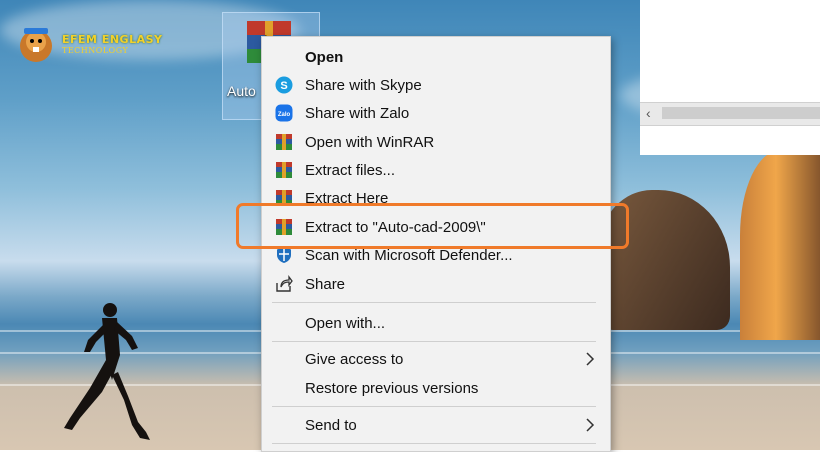 The height and width of the screenshot is (452, 820). I want to click on menu-item-share: Share, so click(436, 284).